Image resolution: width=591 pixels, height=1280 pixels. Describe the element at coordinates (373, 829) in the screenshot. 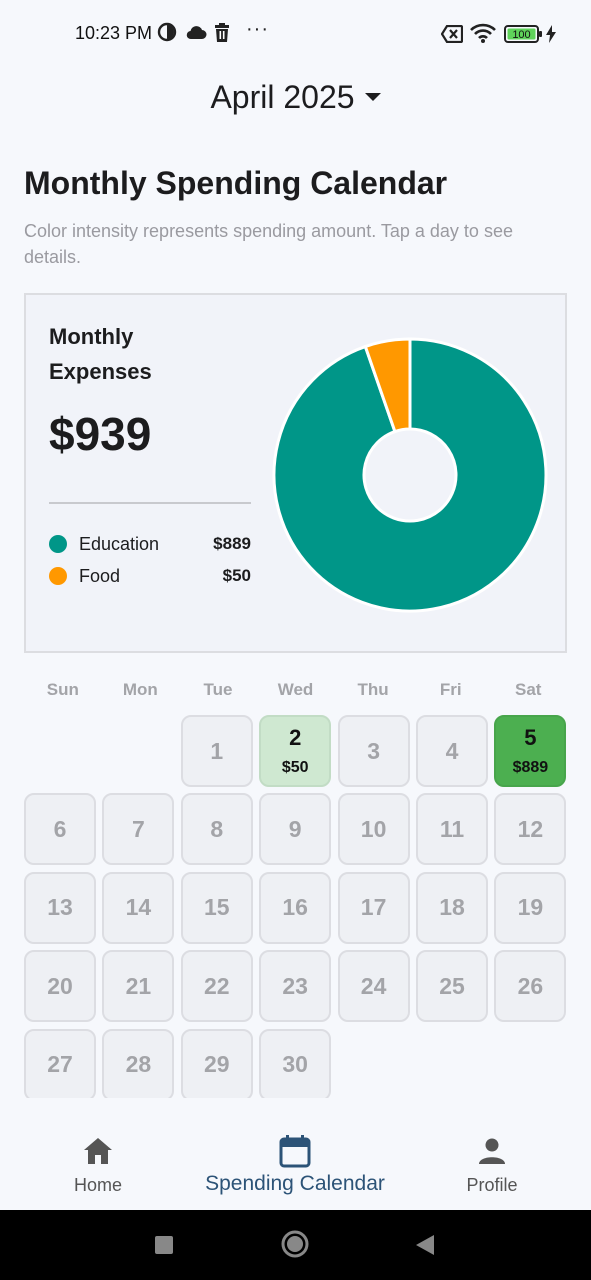

I see `calendar-day: 10` at that location.